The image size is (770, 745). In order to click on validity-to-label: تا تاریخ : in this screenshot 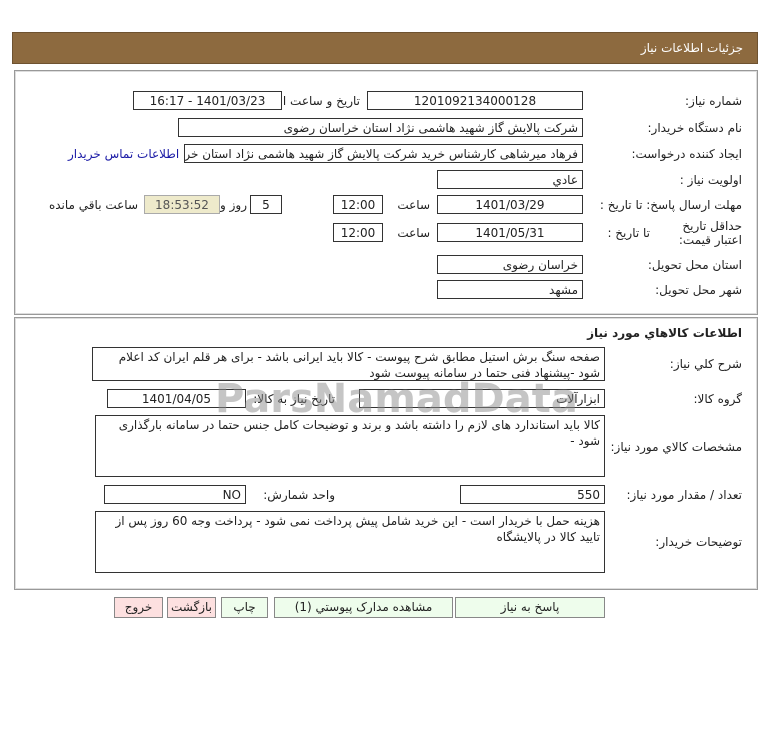, I will do `click(628, 233)`.